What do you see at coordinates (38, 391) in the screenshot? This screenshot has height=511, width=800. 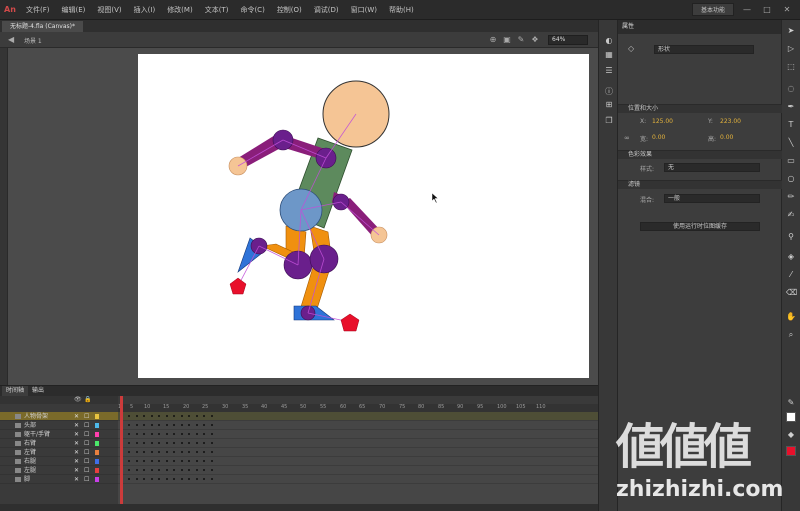 I see `tab-output: 输出` at bounding box center [38, 391].